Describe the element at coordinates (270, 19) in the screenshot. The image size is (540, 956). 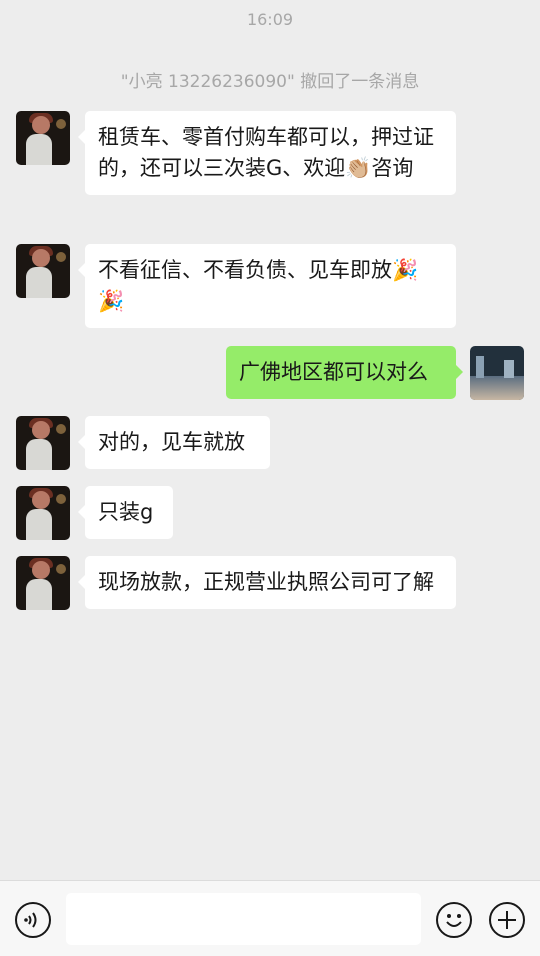
I see `timestamp: 16:09` at that location.